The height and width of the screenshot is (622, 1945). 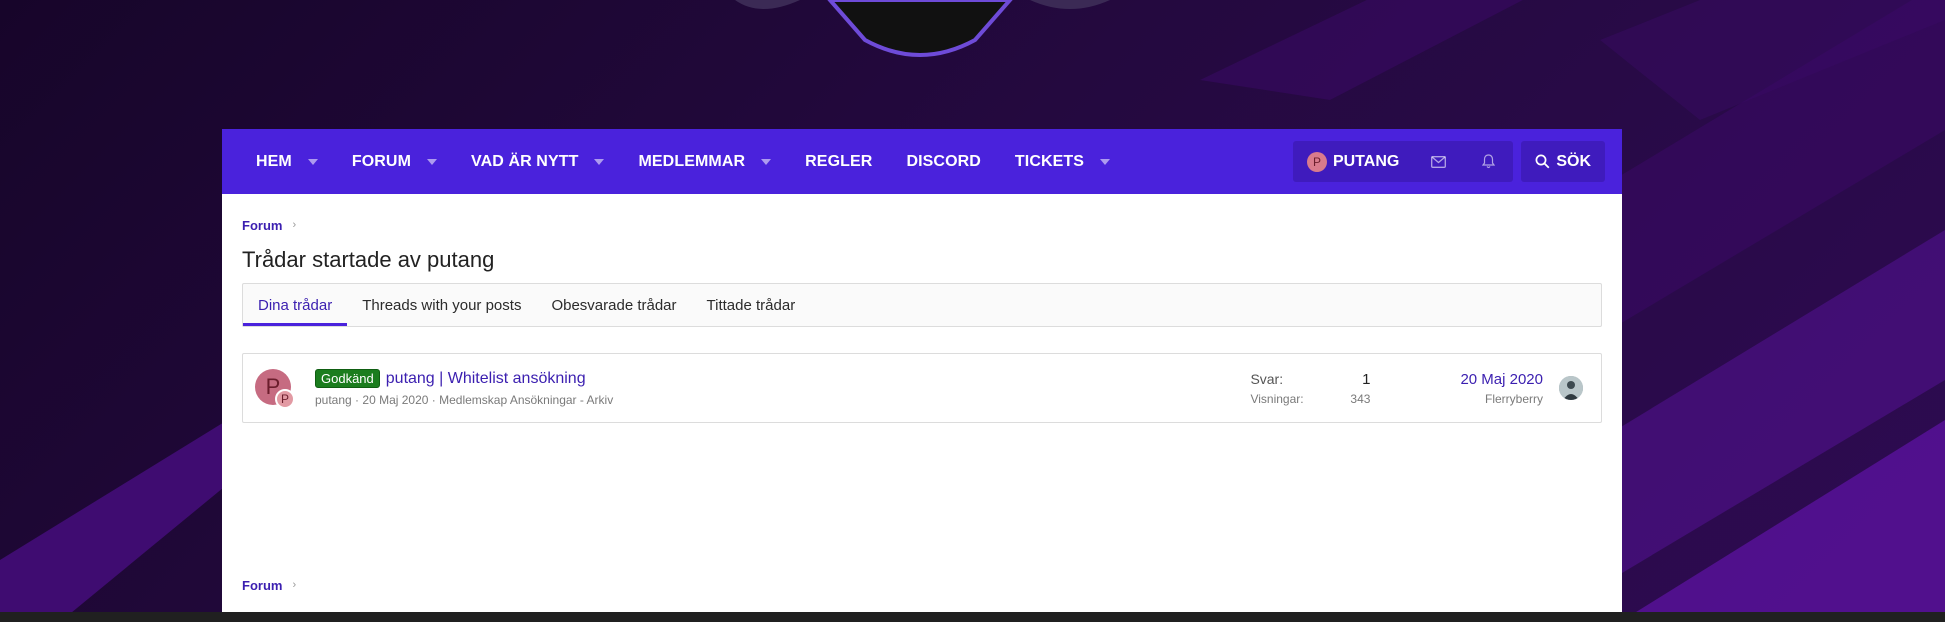 I want to click on thread-prefix-badge: Godkänd, so click(x=347, y=378).